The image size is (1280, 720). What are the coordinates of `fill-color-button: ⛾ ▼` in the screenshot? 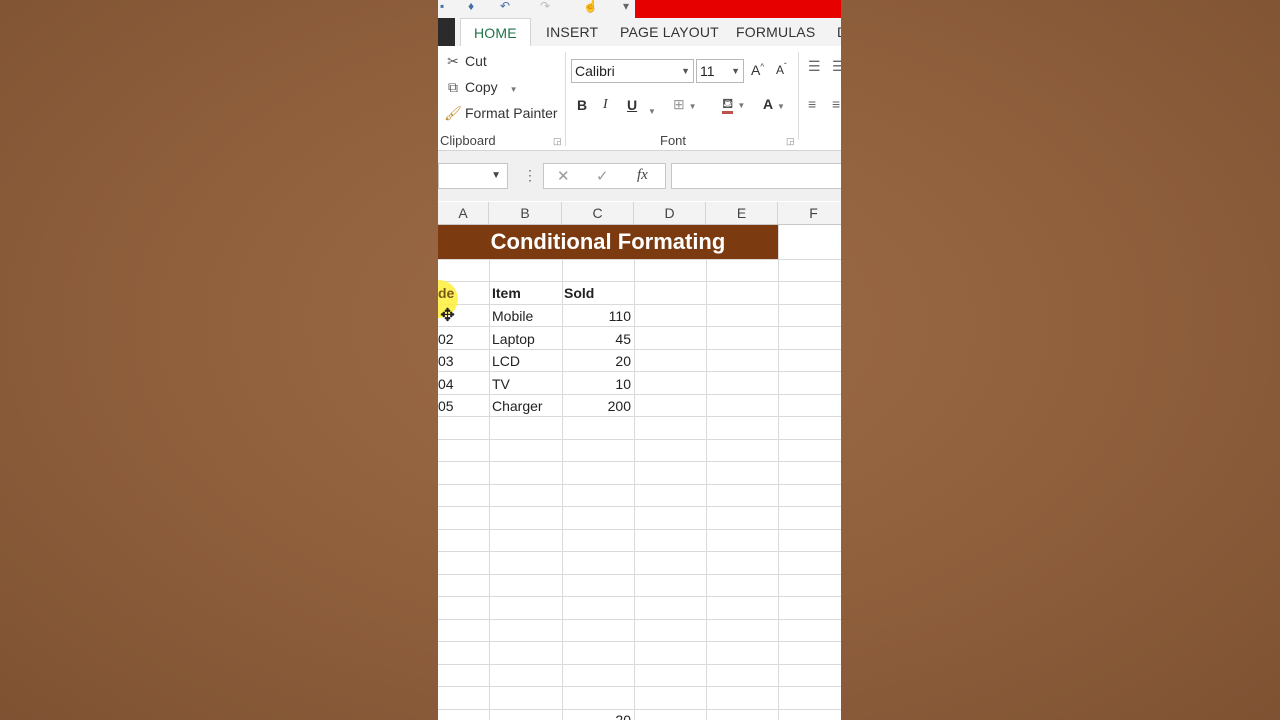 It's located at (733, 104).